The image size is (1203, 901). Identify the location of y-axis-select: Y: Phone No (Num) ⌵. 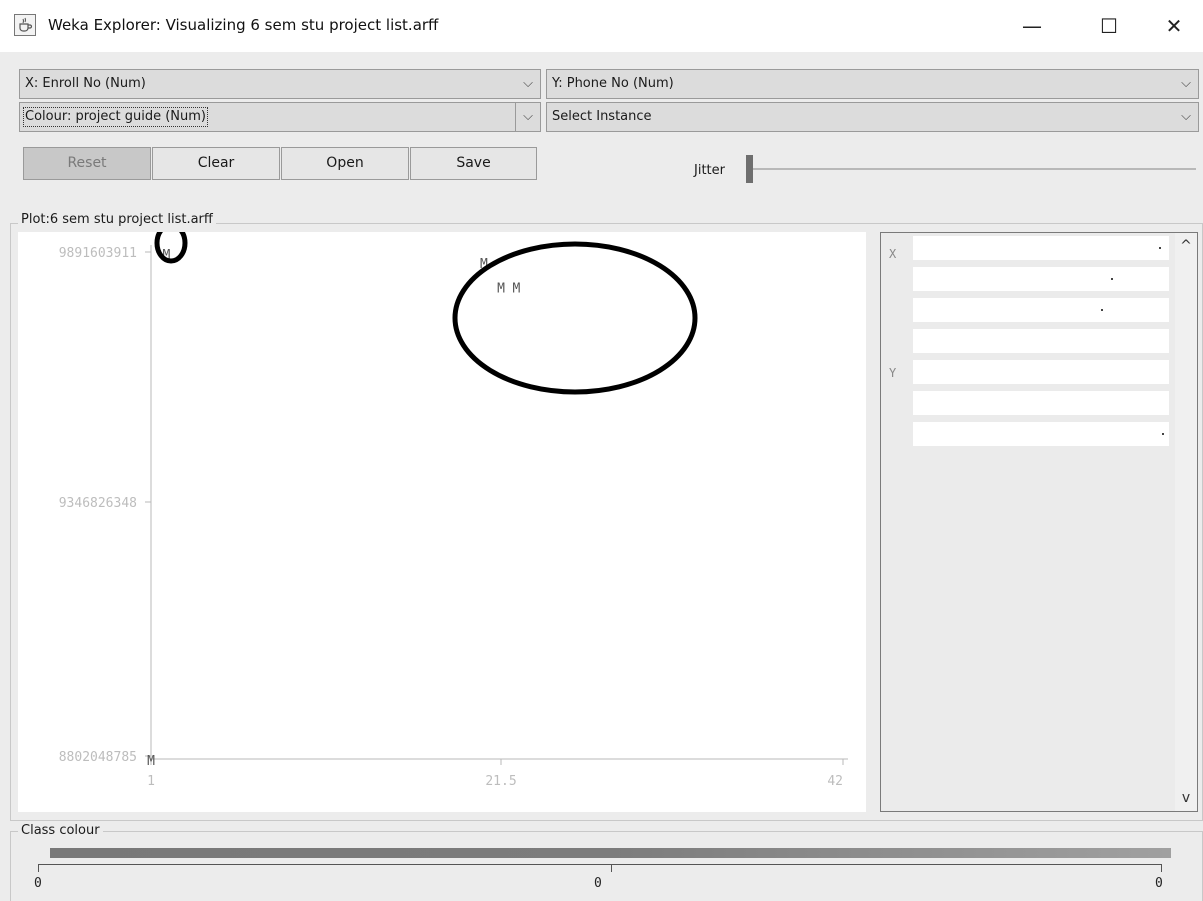
(872, 84).